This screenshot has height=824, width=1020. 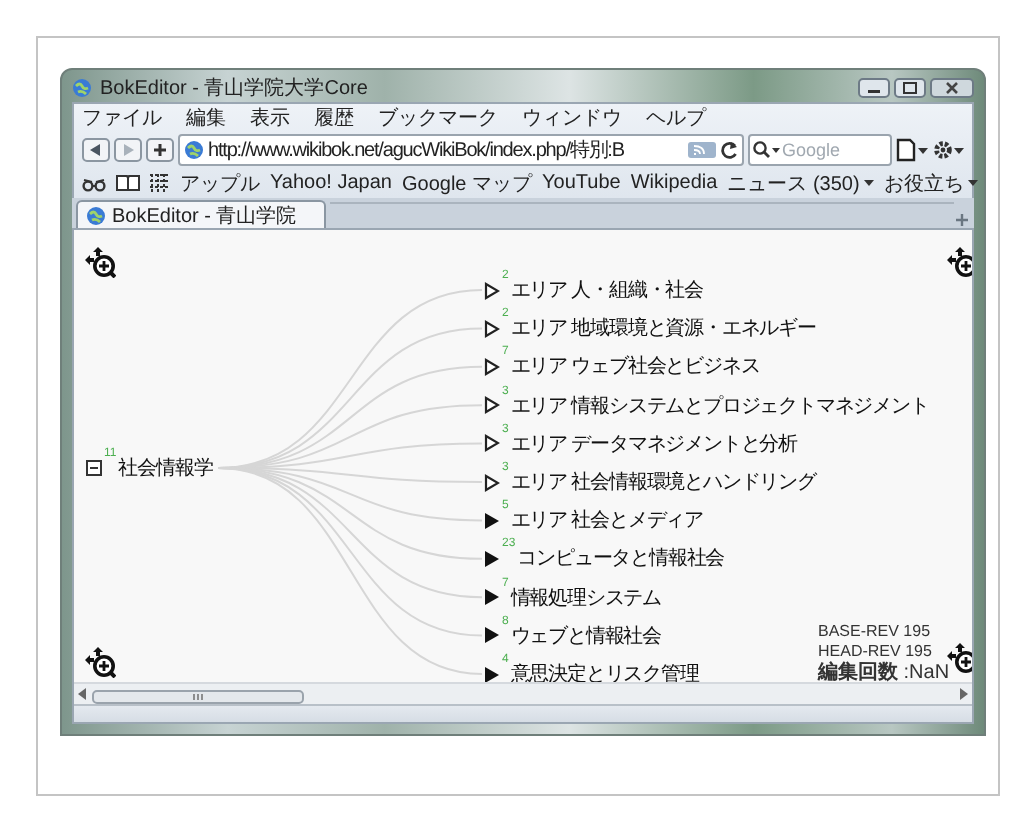 What do you see at coordinates (220, 183) in the screenshot?
I see `bookmark-link: アップル` at bounding box center [220, 183].